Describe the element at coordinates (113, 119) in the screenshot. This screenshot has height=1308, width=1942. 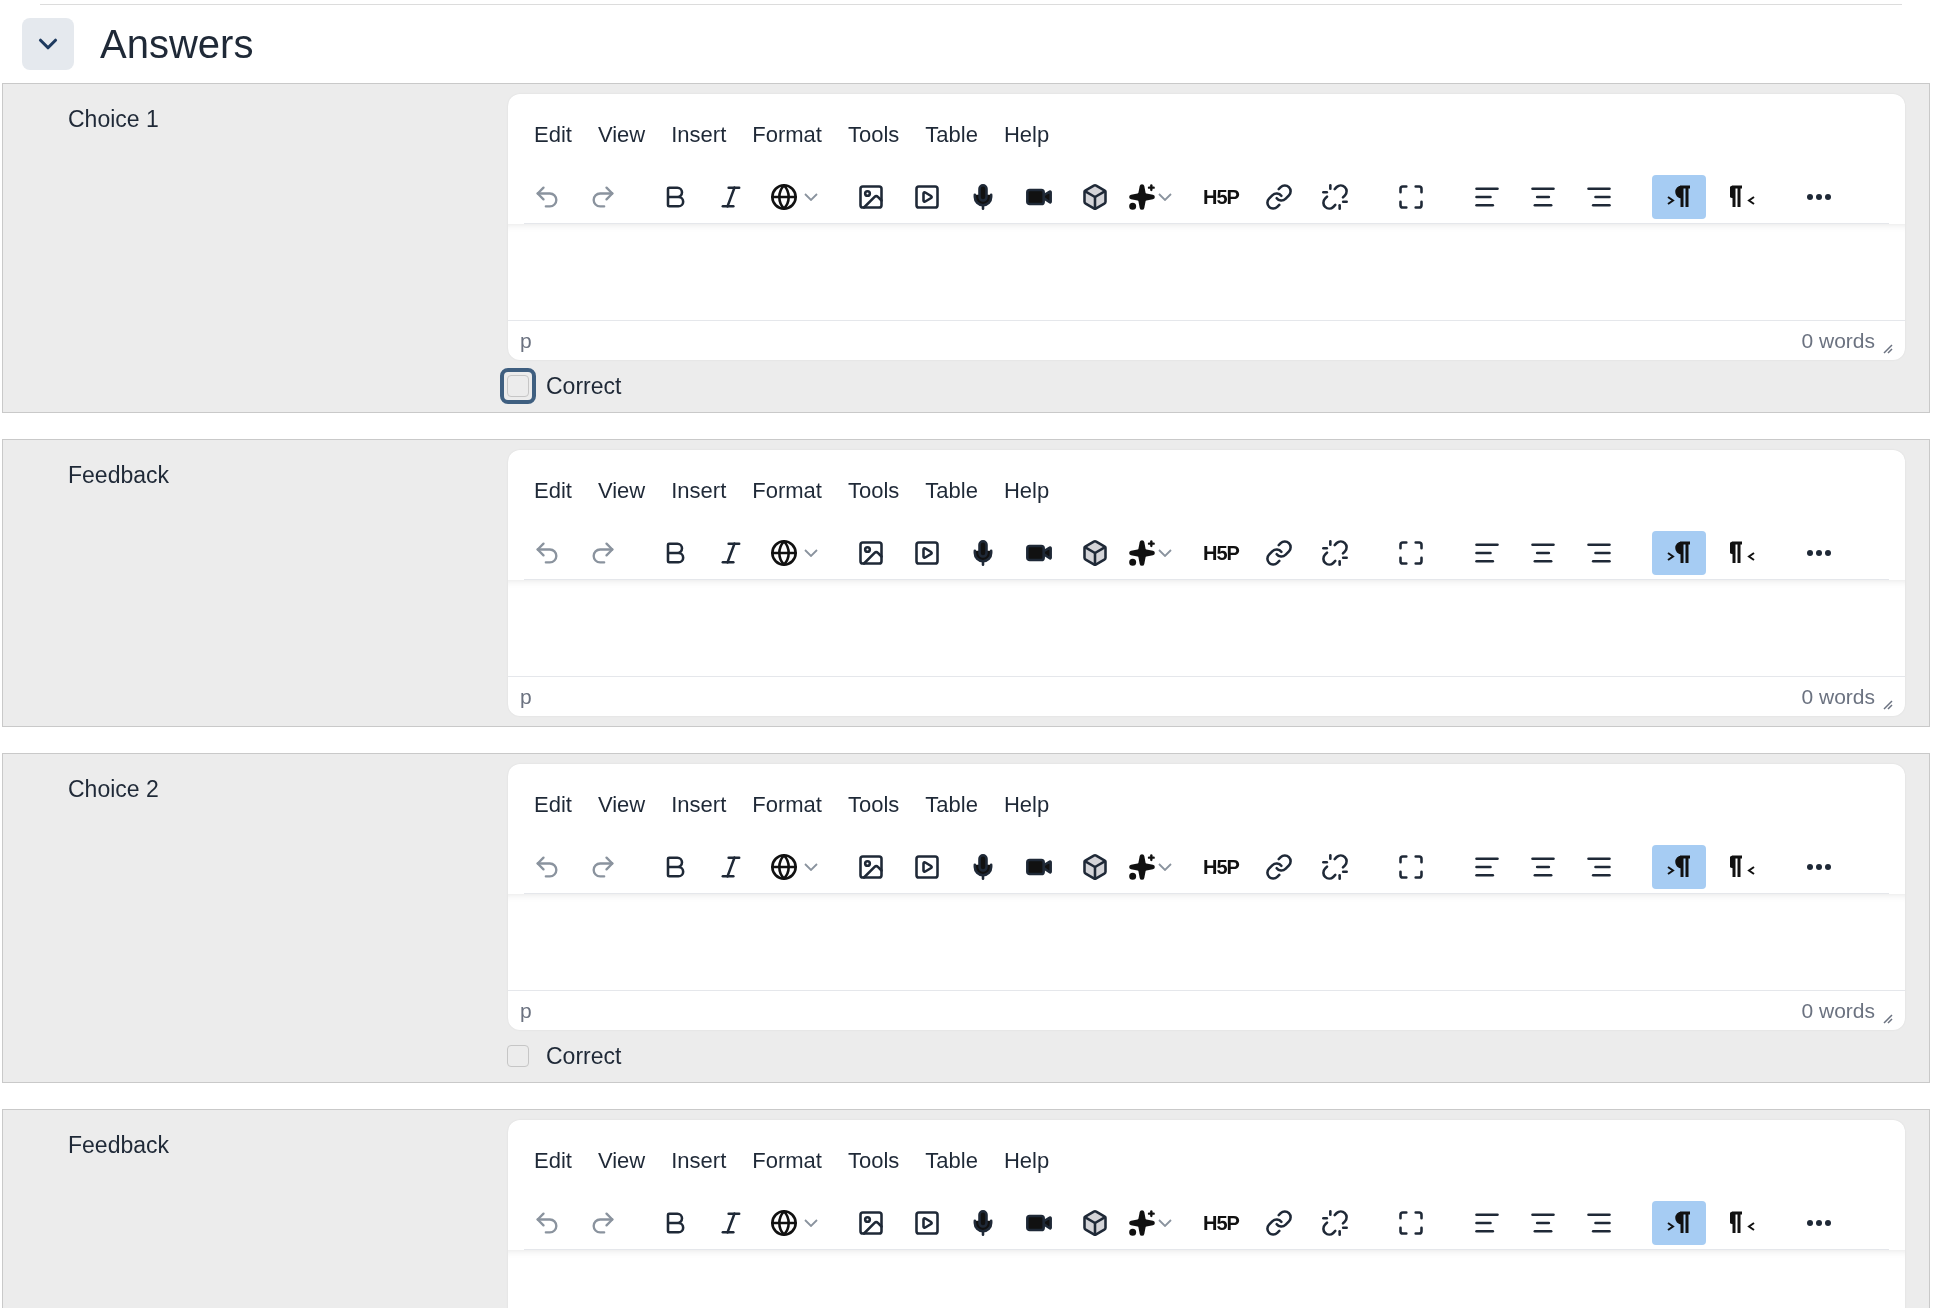
I see `field-label: Choice 1` at that location.